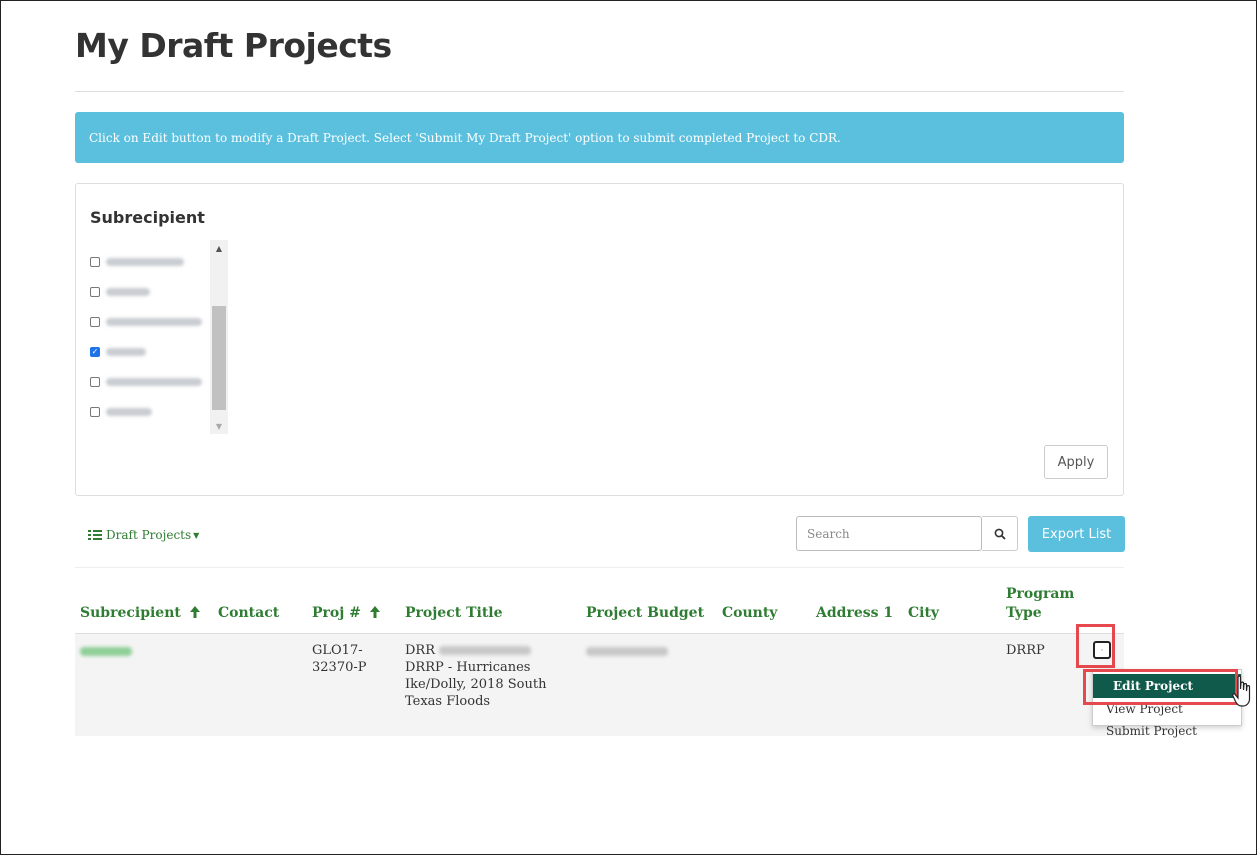  What do you see at coordinates (1167, 731) in the screenshot?
I see `submit-project-menu-item: Submit Project` at bounding box center [1167, 731].